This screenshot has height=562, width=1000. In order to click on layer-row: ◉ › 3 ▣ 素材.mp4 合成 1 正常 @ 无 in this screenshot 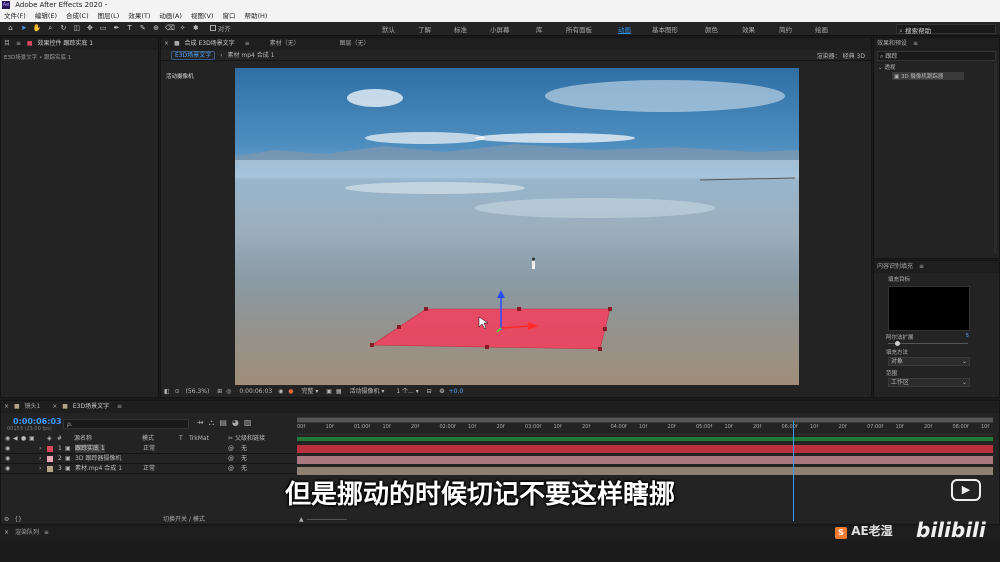, I will do `click(148, 469)`.